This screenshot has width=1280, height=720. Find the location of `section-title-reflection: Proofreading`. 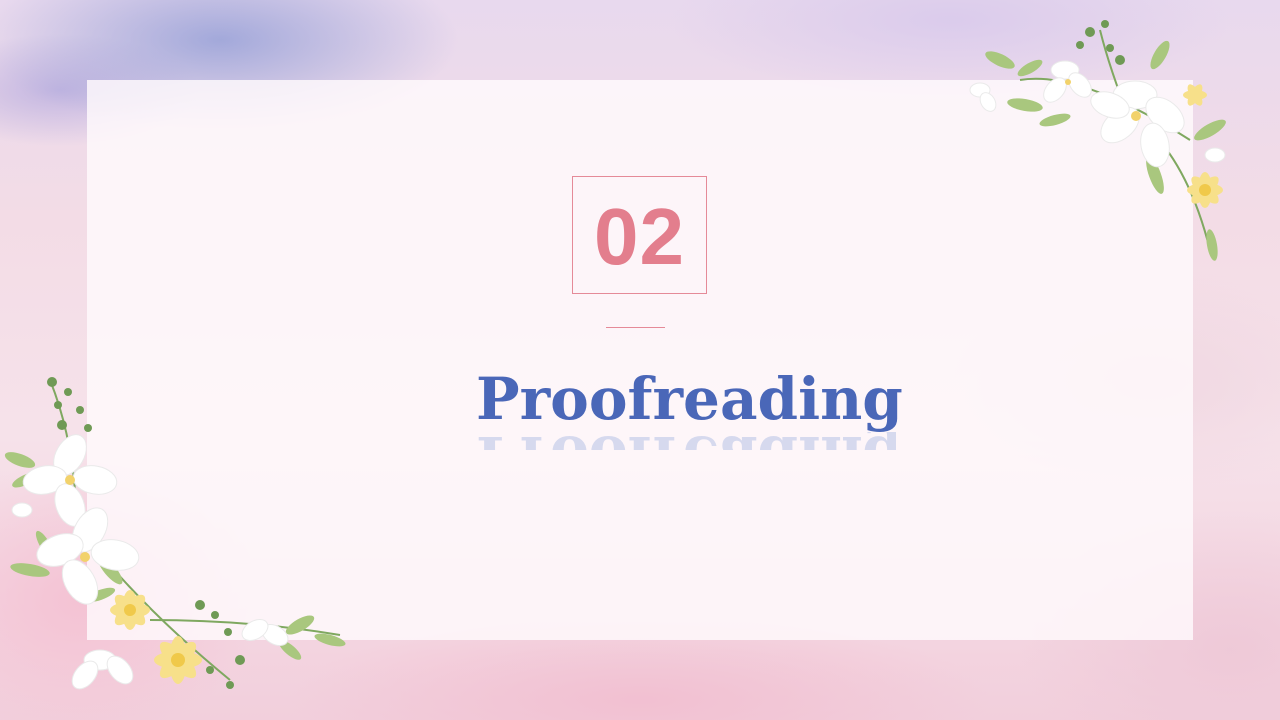

section-title-reflection: Proofreading is located at coordinates (686, 441).